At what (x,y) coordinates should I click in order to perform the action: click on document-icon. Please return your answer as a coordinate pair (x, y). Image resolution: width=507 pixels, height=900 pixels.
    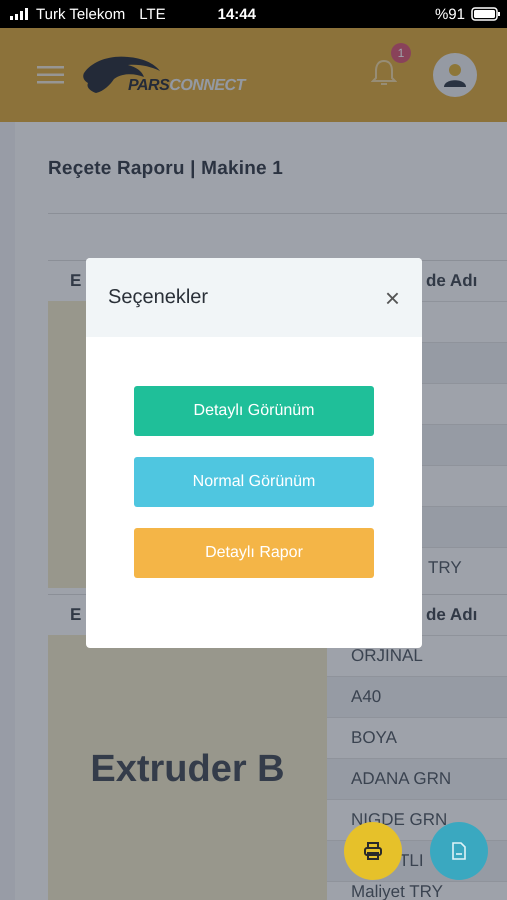
    Looking at the image, I should click on (459, 851).